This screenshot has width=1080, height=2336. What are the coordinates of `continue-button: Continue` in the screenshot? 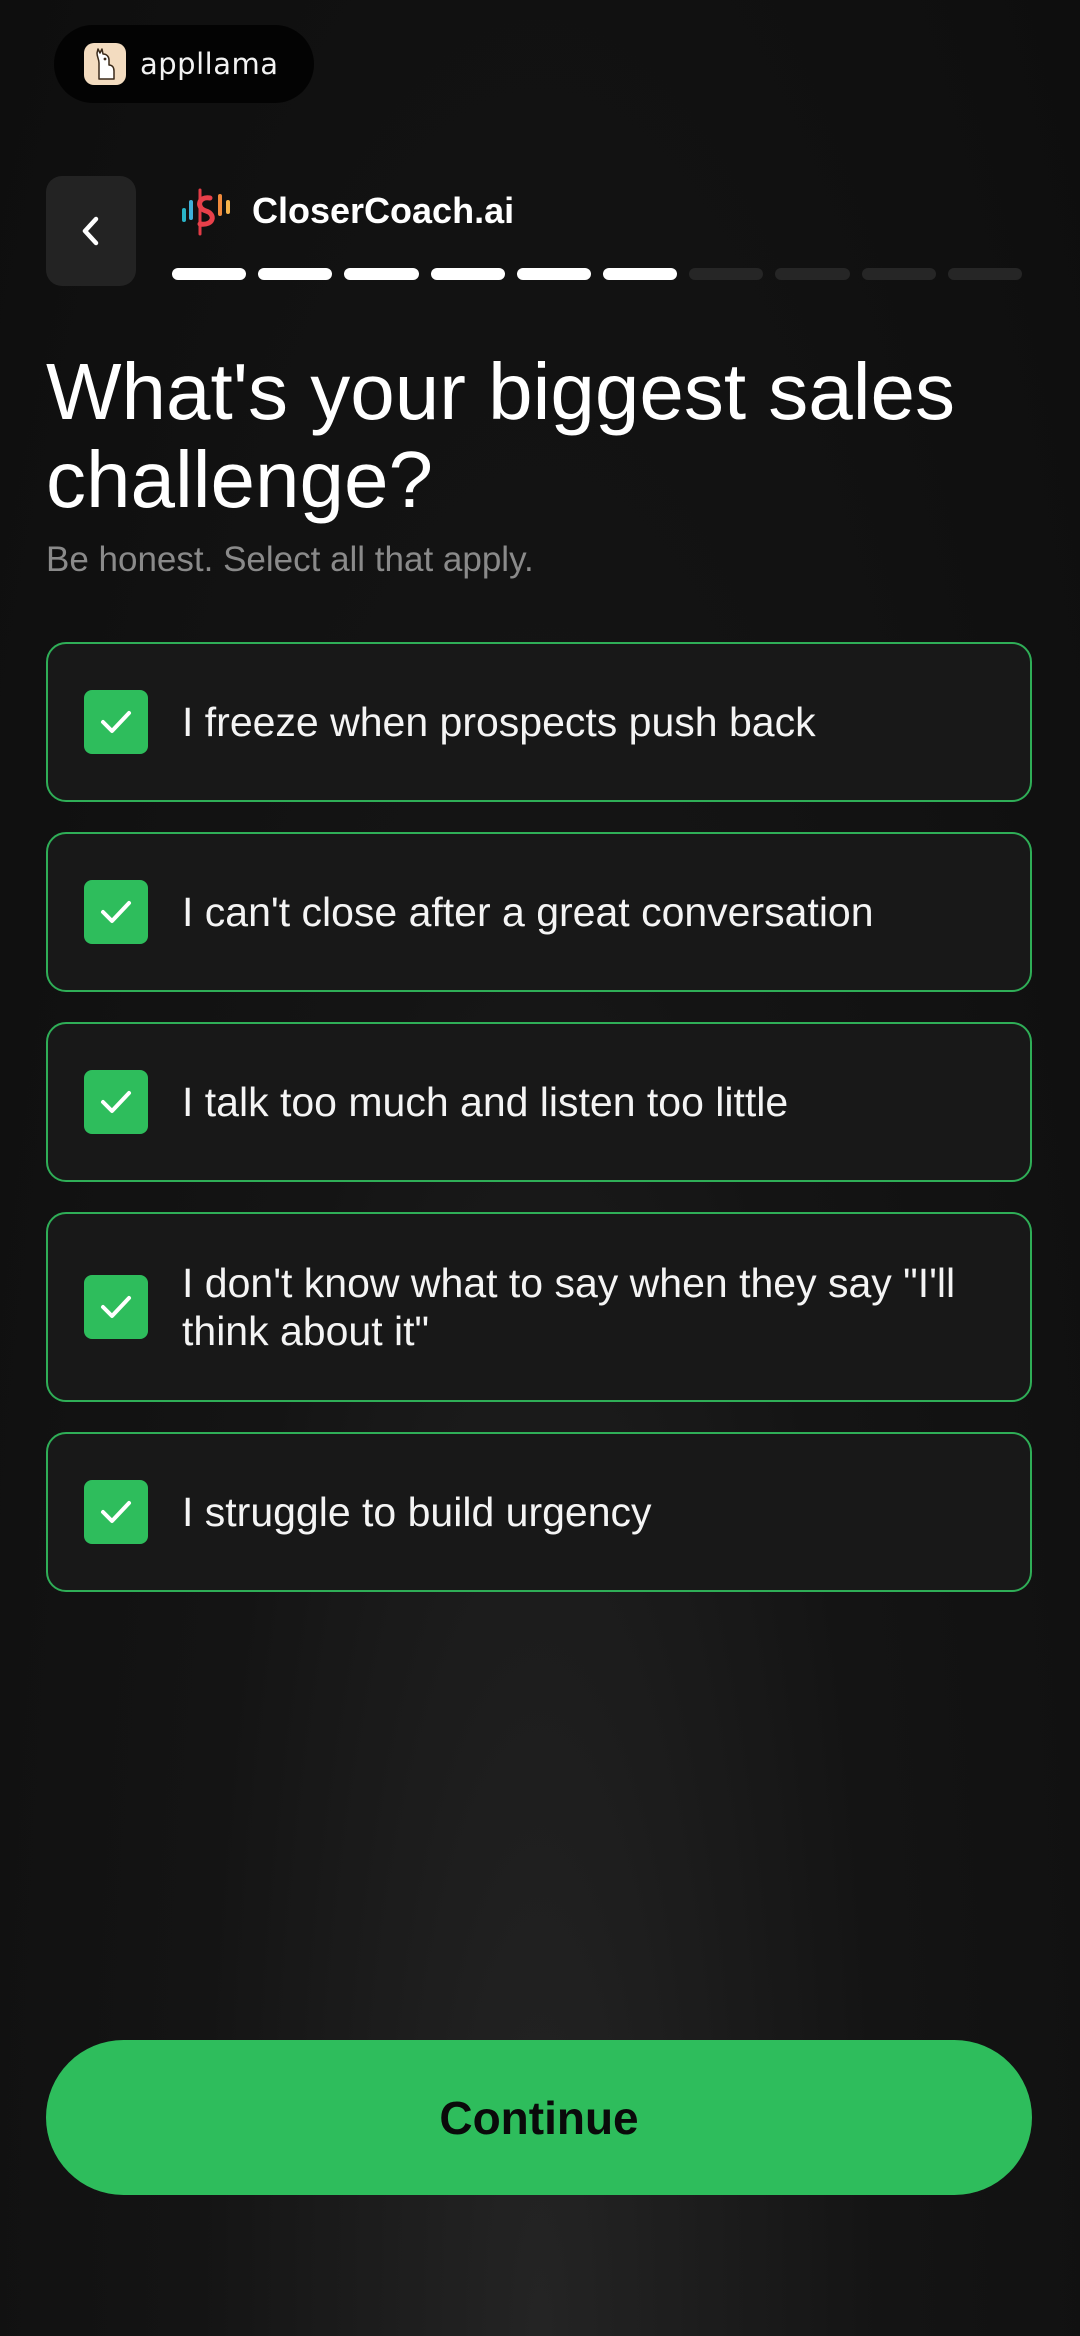 It's located at (539, 2117).